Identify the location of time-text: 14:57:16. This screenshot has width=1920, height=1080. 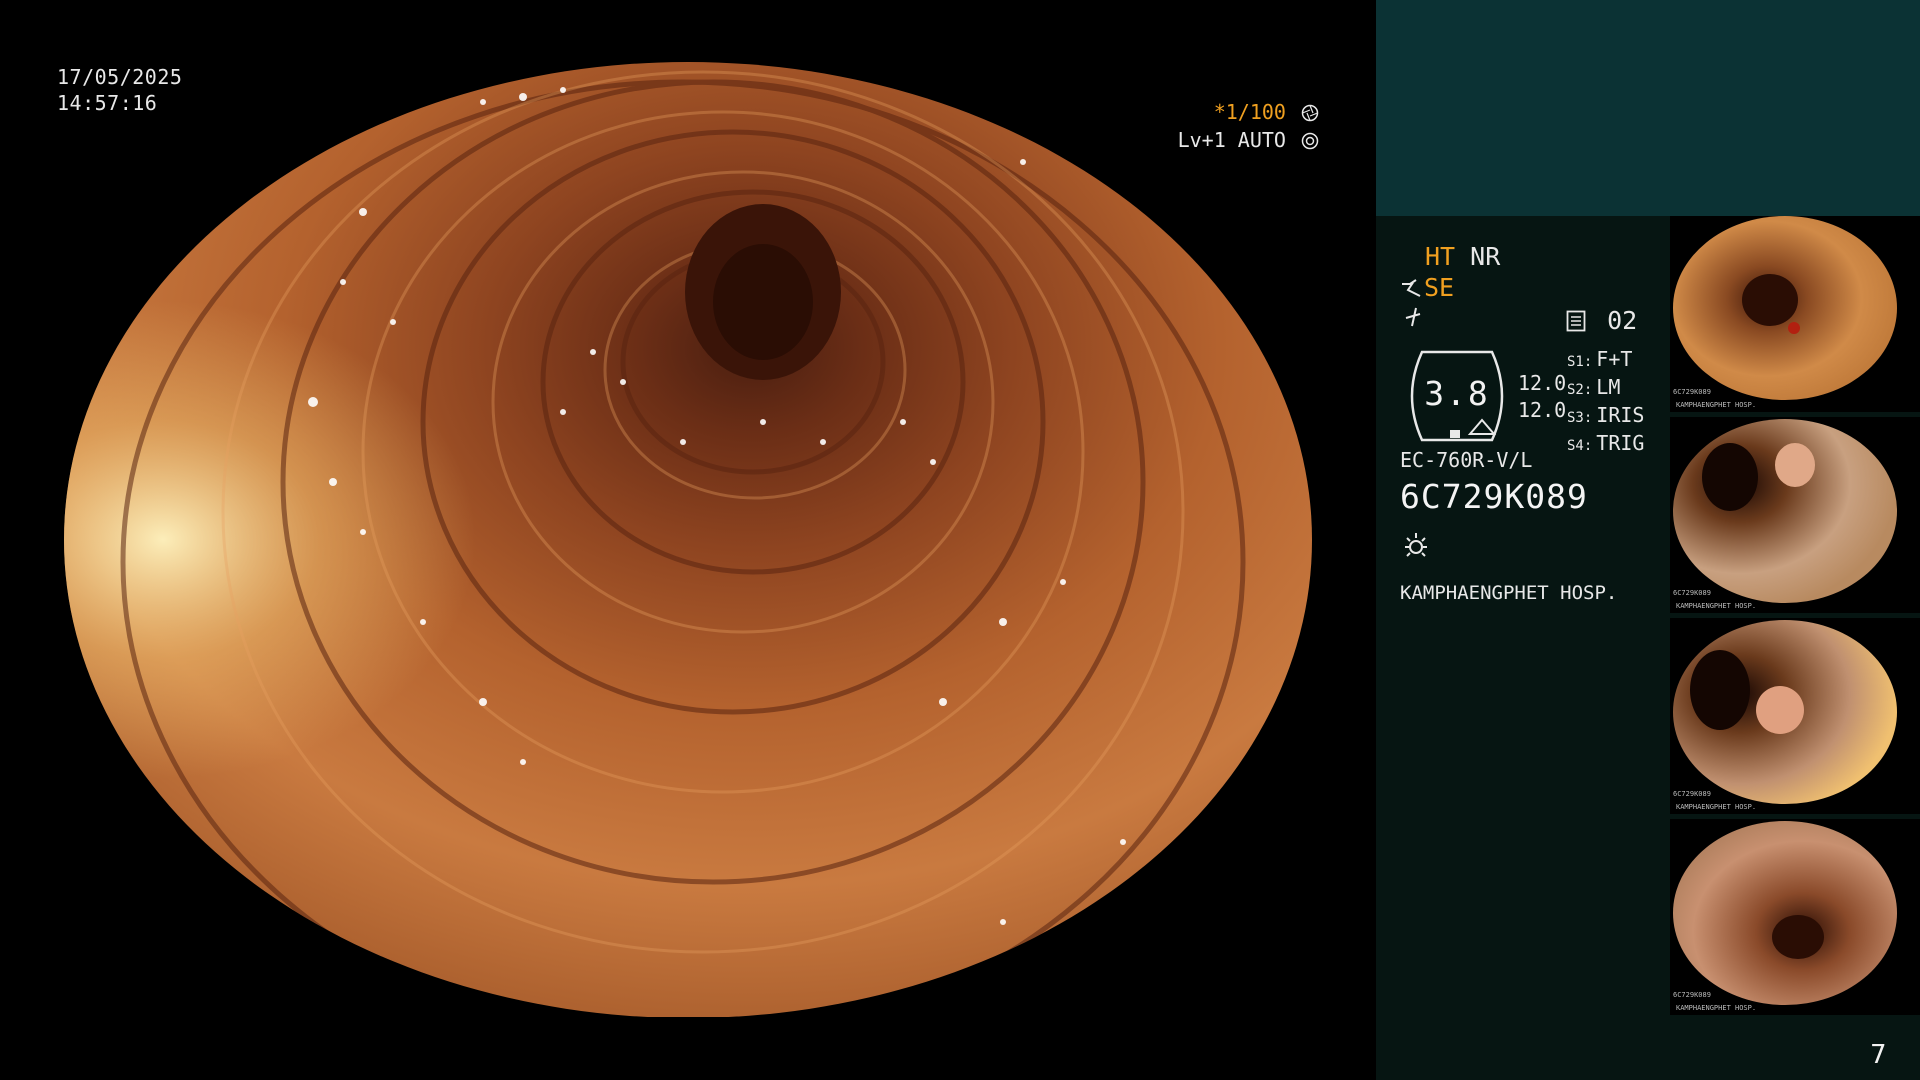
(107, 103).